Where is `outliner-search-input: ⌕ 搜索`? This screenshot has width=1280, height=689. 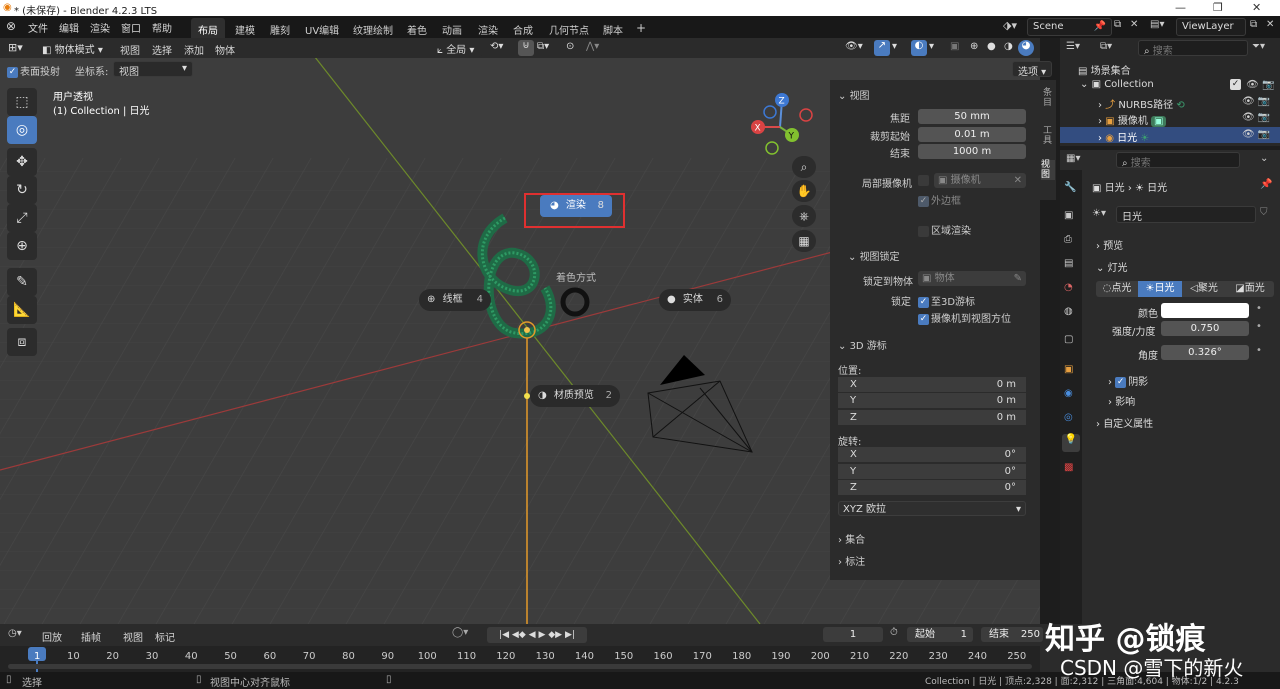
outliner-search-input: ⌕ 搜索 is located at coordinates (1193, 48).